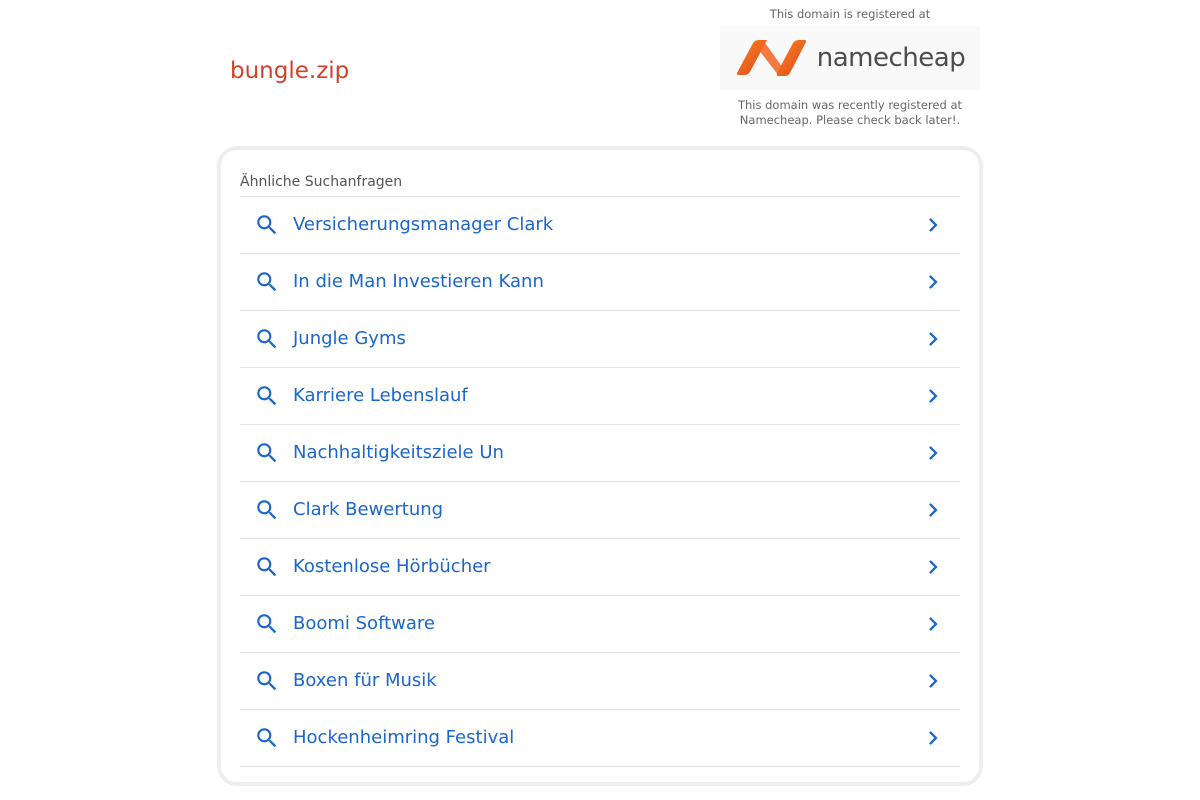 The image size is (1200, 800). What do you see at coordinates (423, 224) in the screenshot?
I see `related-search-label: Versicherungsmanager Clark` at bounding box center [423, 224].